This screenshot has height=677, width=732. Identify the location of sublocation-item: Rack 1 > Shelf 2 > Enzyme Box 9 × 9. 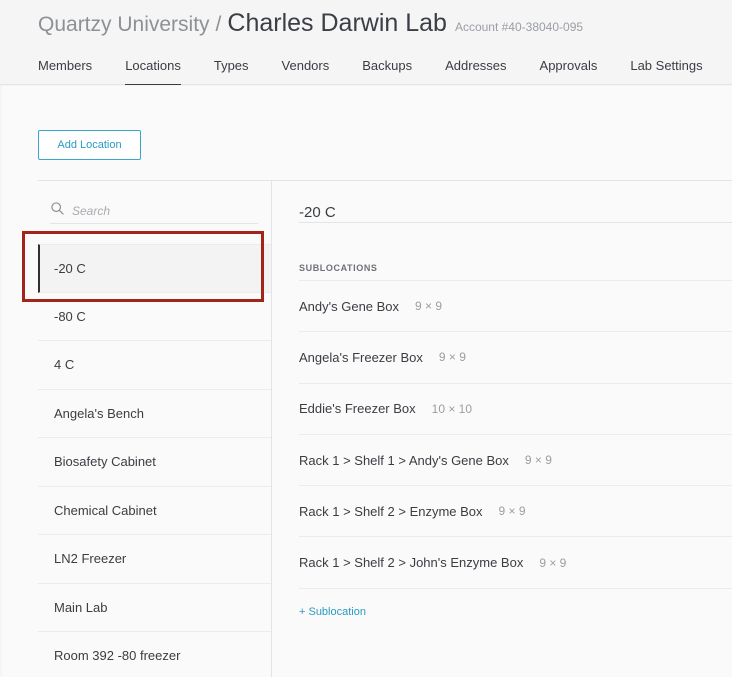
(515, 512).